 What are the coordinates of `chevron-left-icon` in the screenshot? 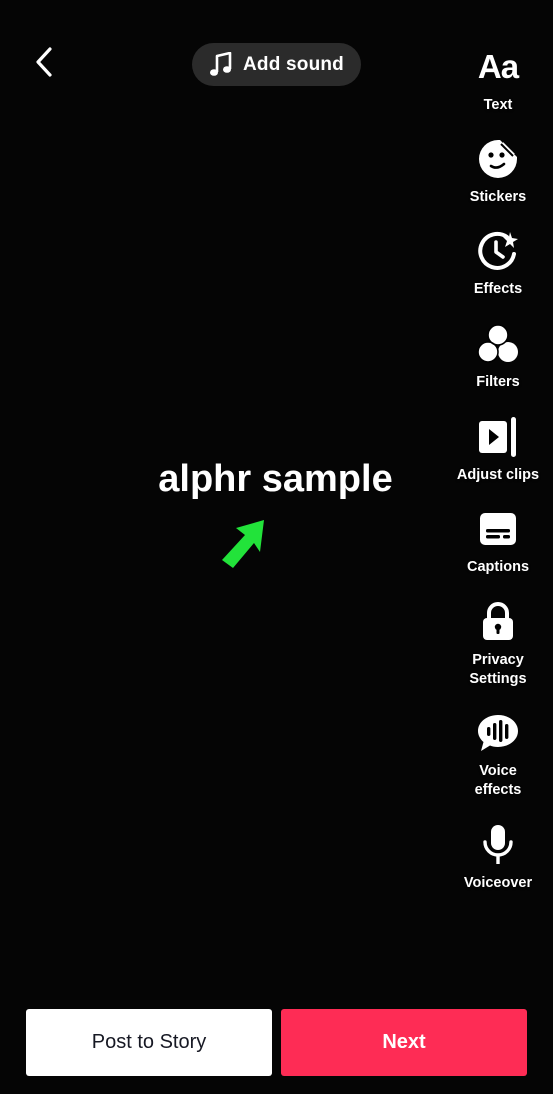 It's located at (44, 62).